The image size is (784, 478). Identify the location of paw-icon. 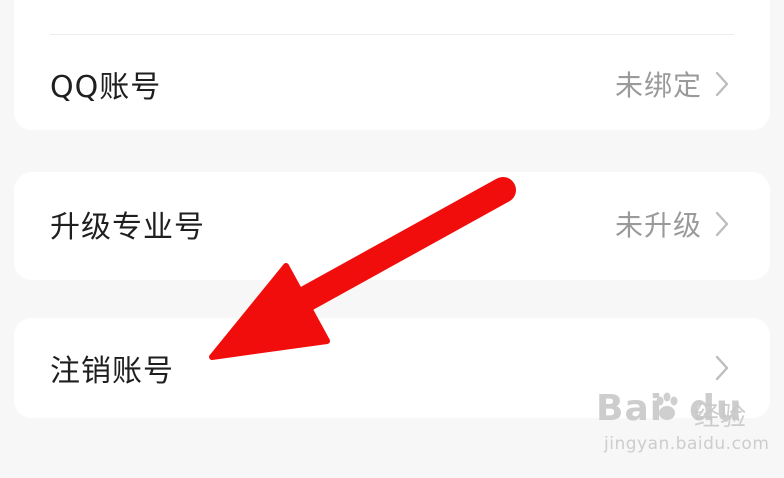
(667, 406).